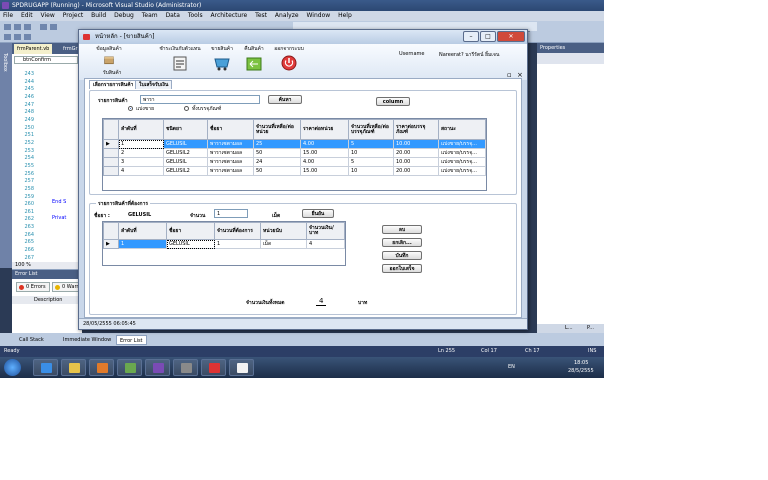  Describe the element at coordinates (371, 162) in the screenshot. I see `cell-stock-pack: 5` at that location.